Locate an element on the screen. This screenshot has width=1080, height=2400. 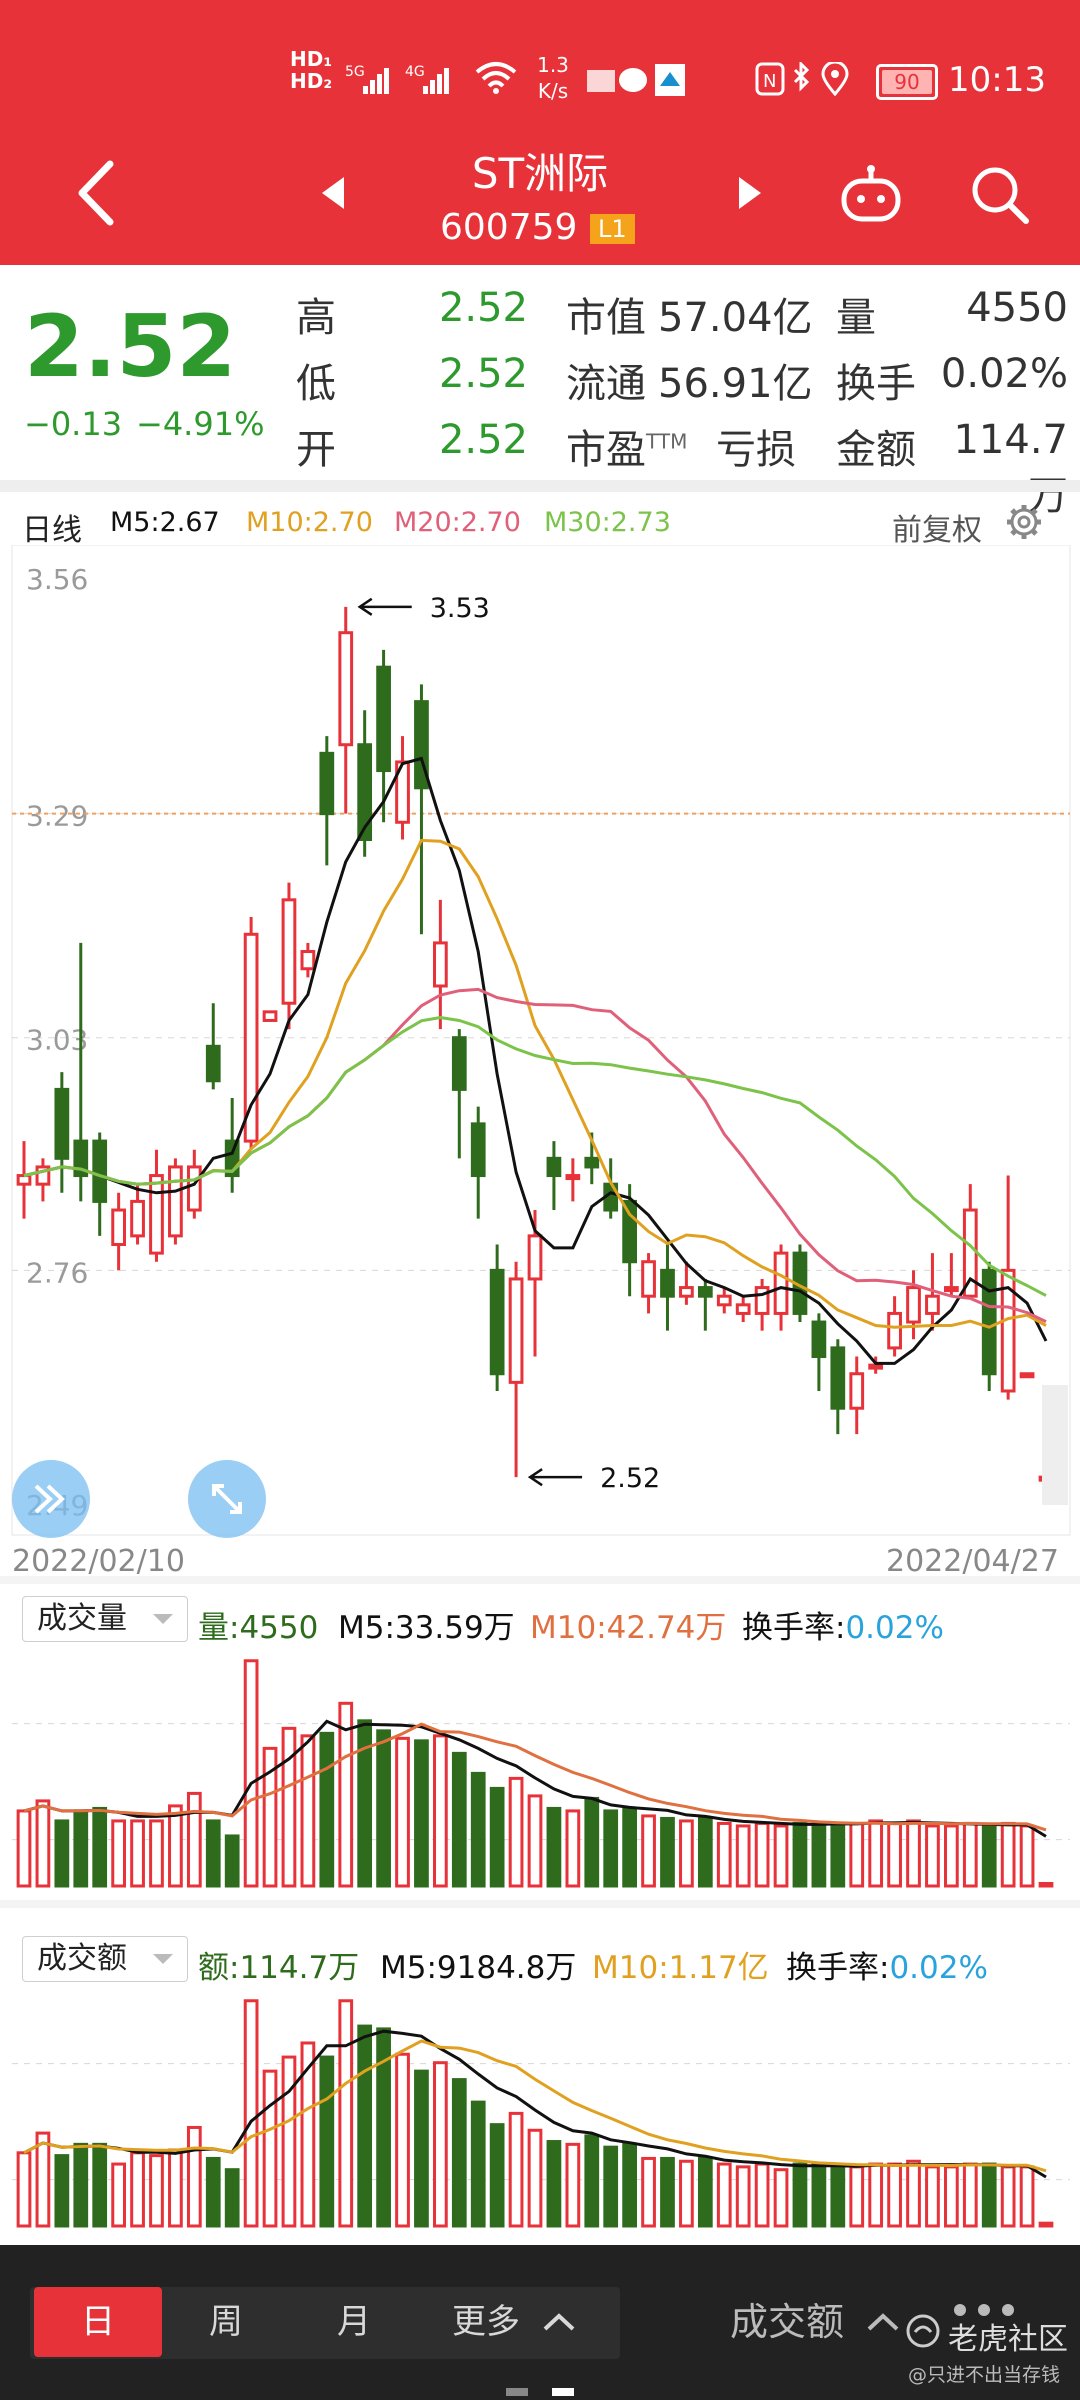
svg-text: N is located at coordinates (769, 81).